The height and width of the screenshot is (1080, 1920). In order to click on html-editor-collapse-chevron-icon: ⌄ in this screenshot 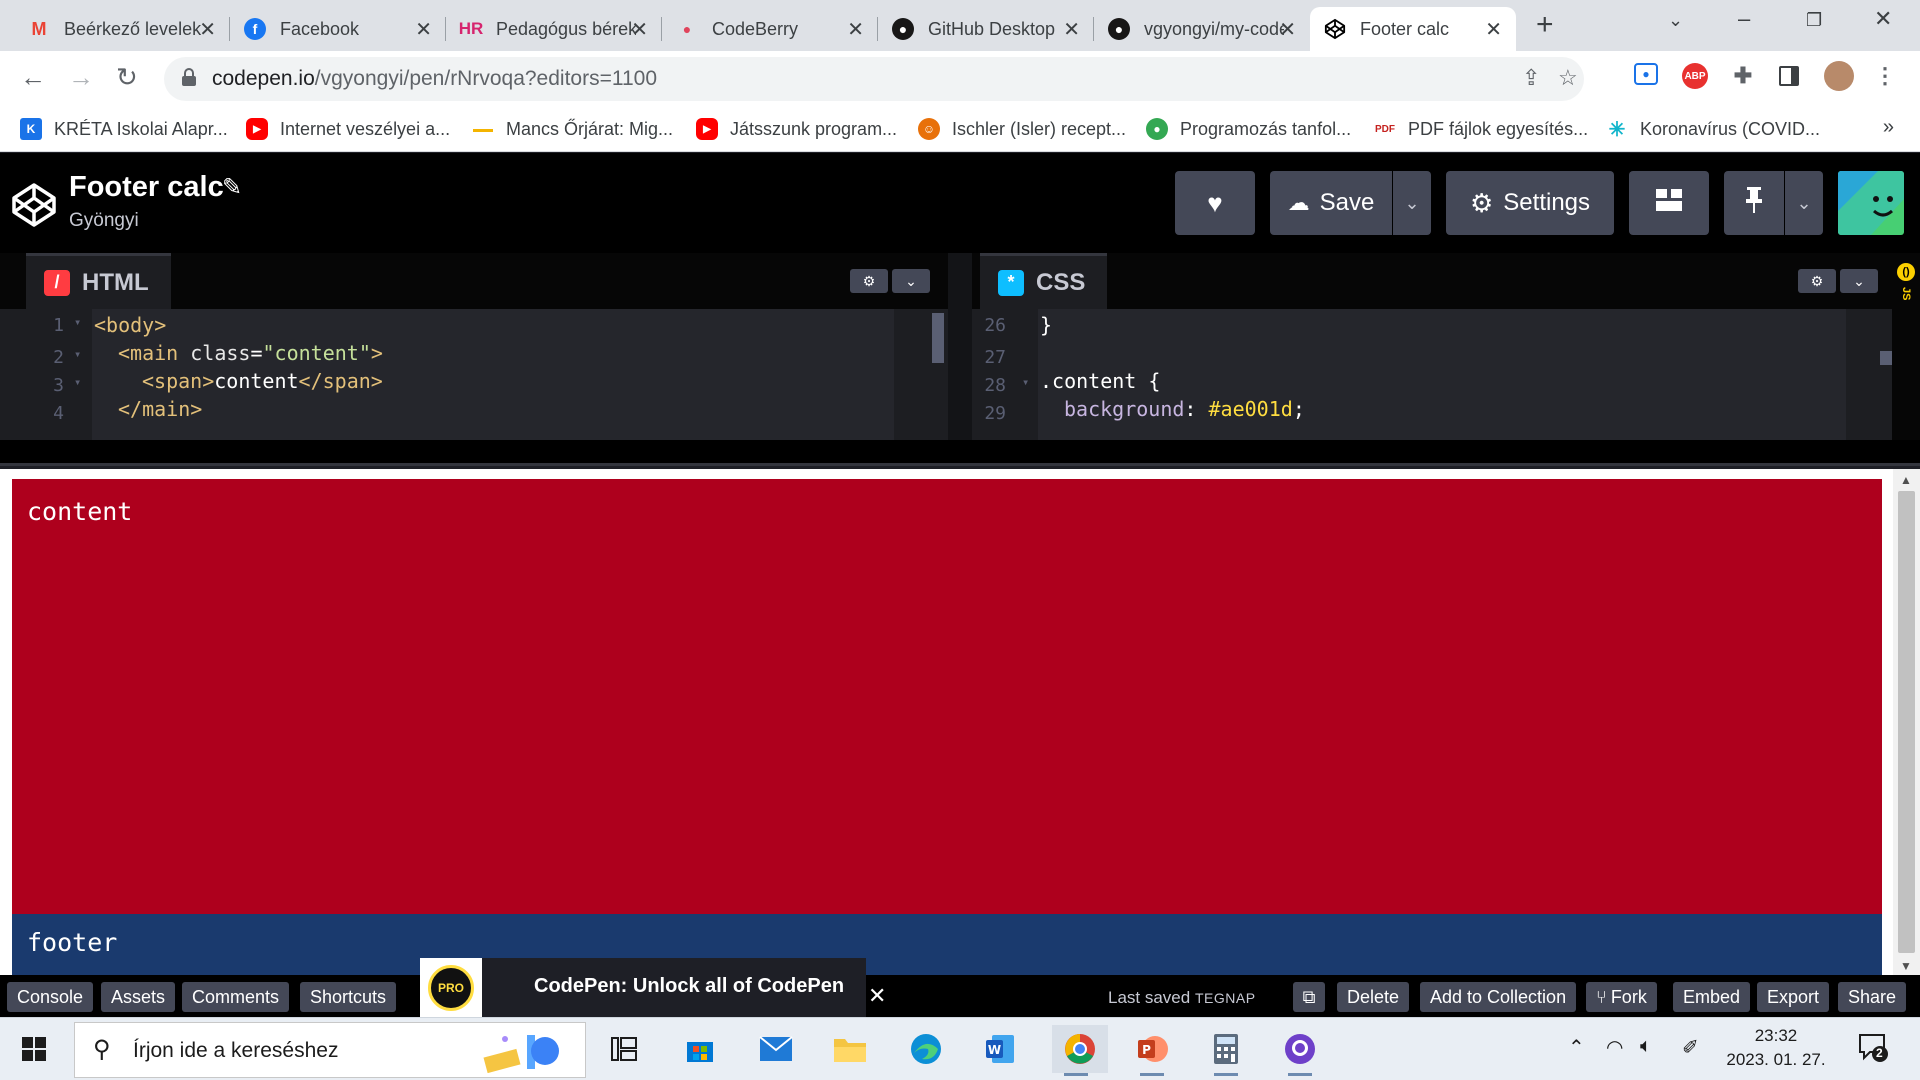, I will do `click(911, 281)`.